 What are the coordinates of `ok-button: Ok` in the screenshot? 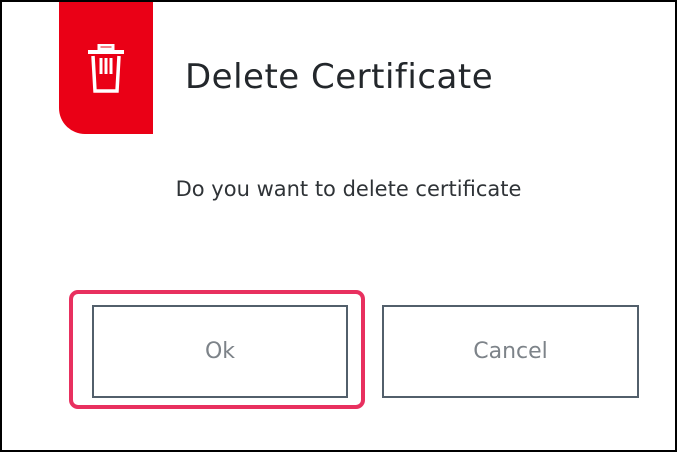 It's located at (220, 351).